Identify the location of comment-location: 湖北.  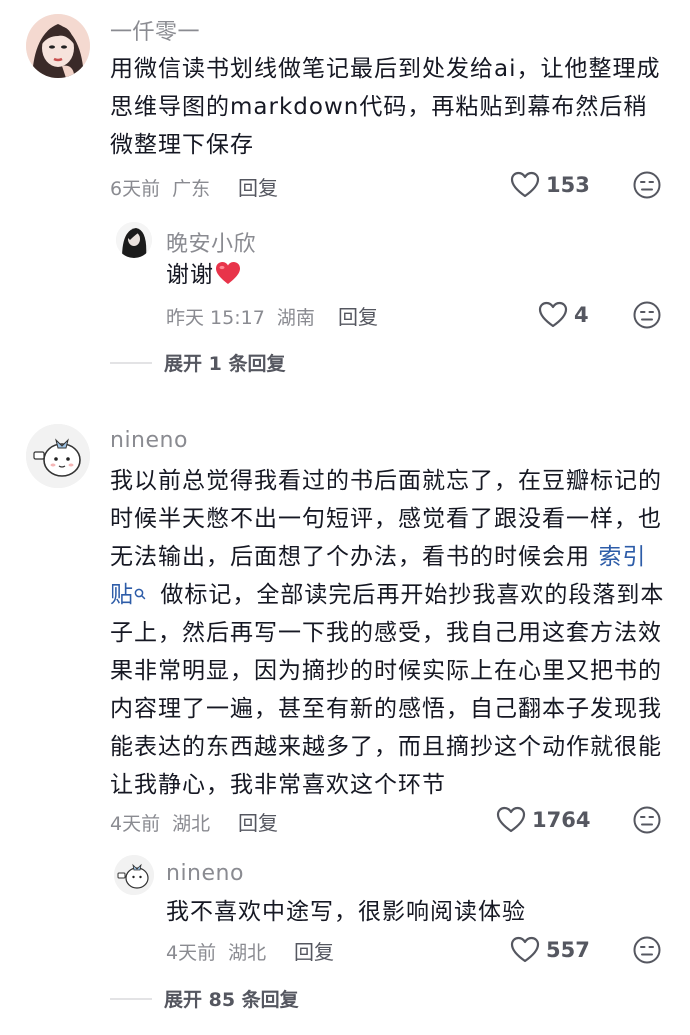
(191, 824).